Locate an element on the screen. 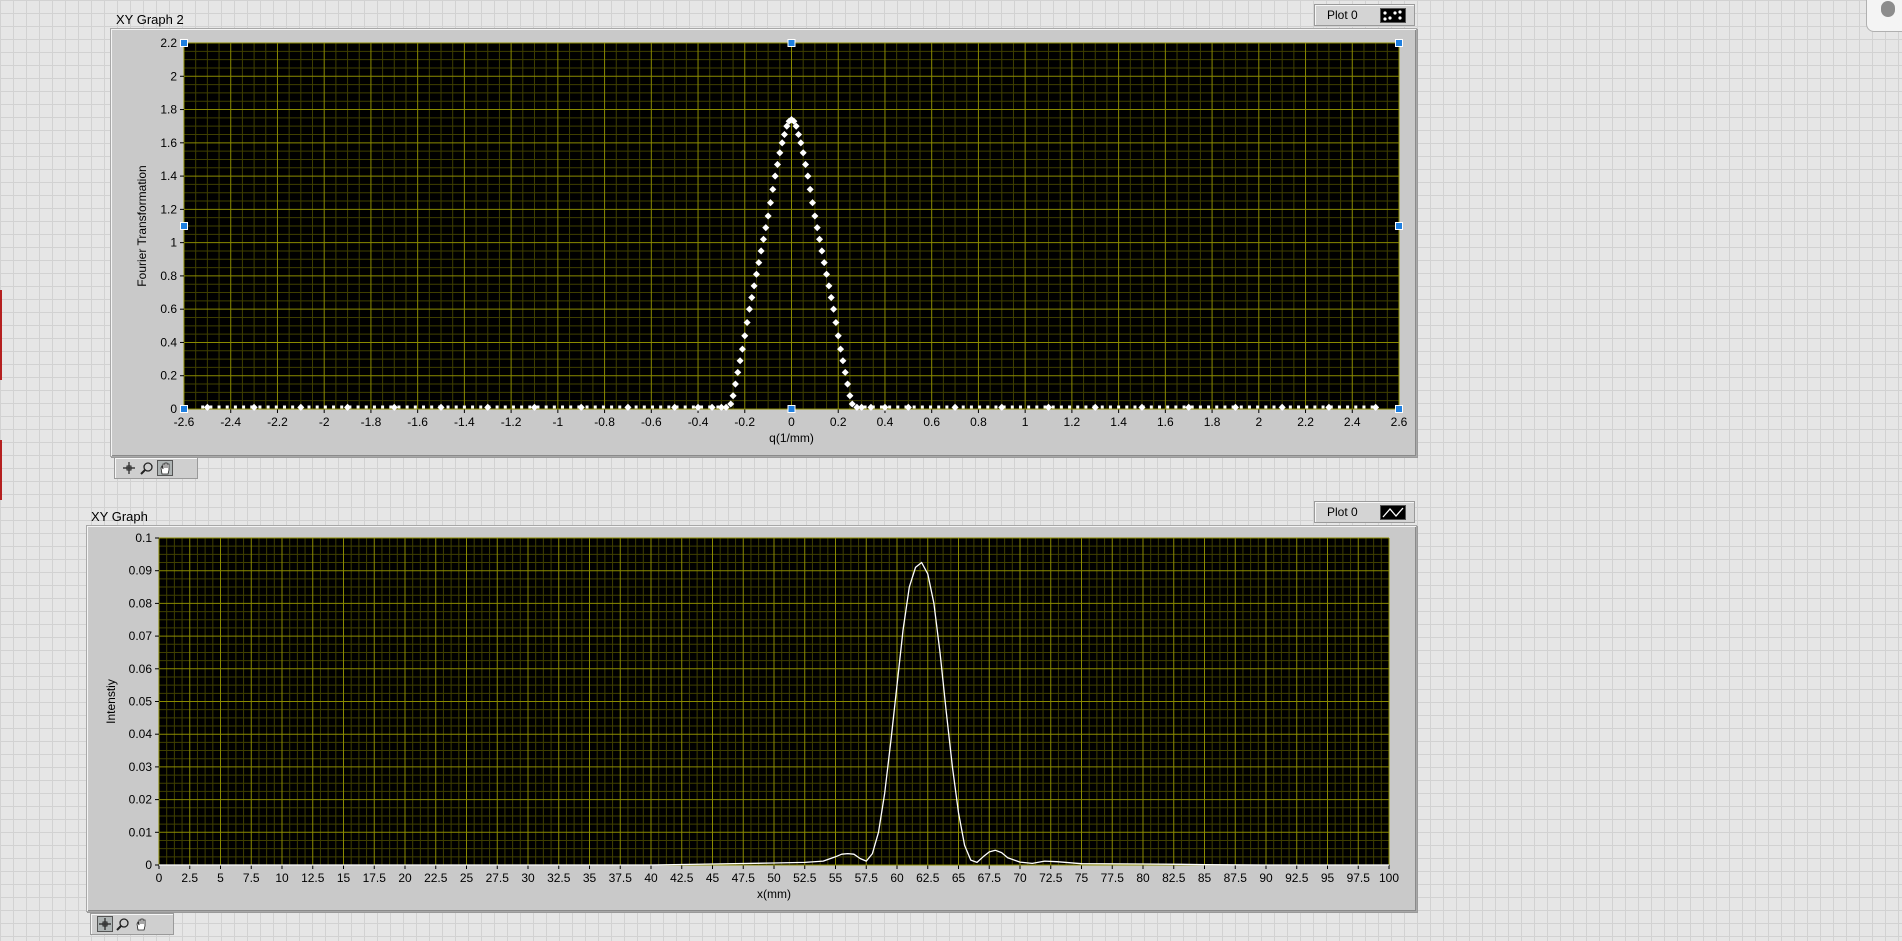  x-tick-label: 40 is located at coordinates (651, 878).